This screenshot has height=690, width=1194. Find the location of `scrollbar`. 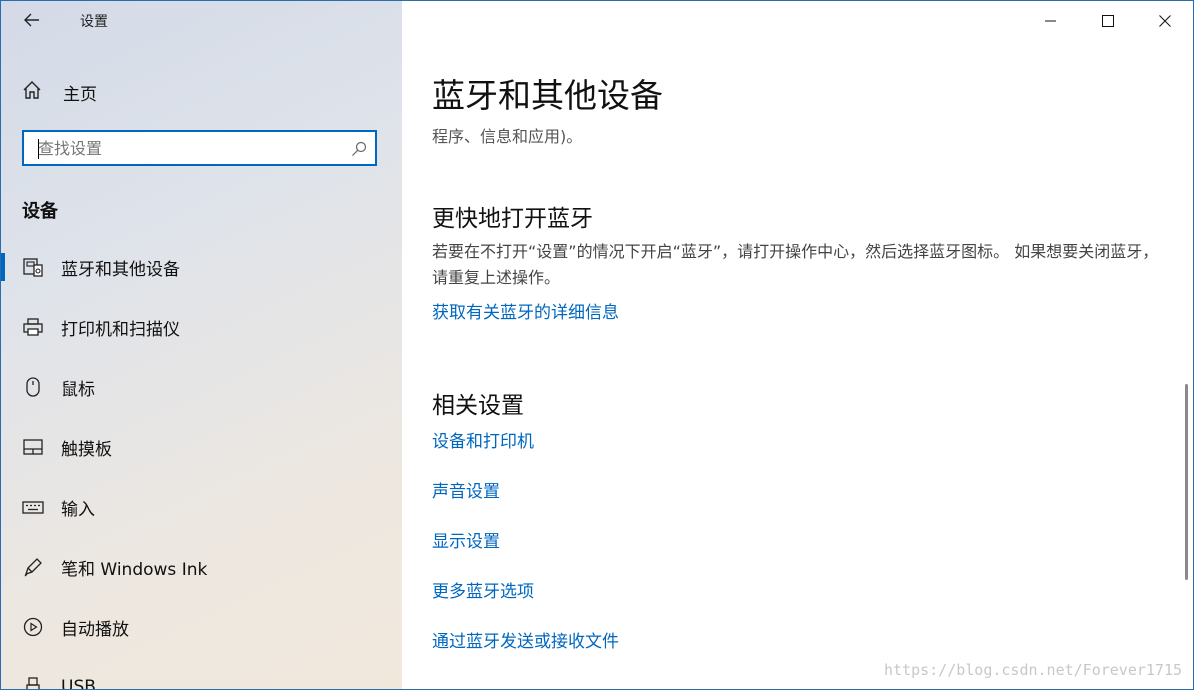

scrollbar is located at coordinates (1186, 482).